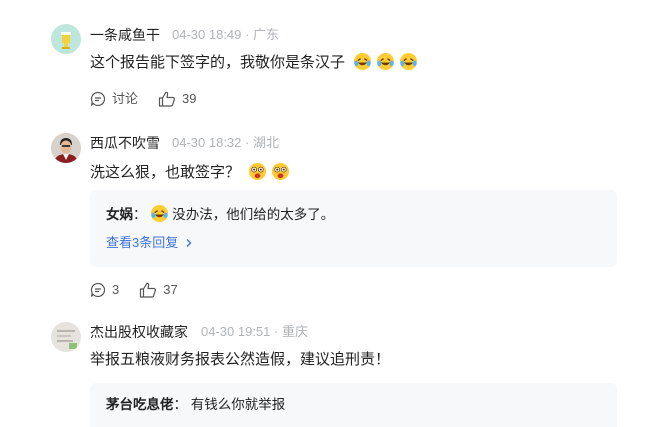 This screenshot has width=660, height=427. I want to click on comment-meta: 04-30 18:32 · 湖北, so click(225, 143).